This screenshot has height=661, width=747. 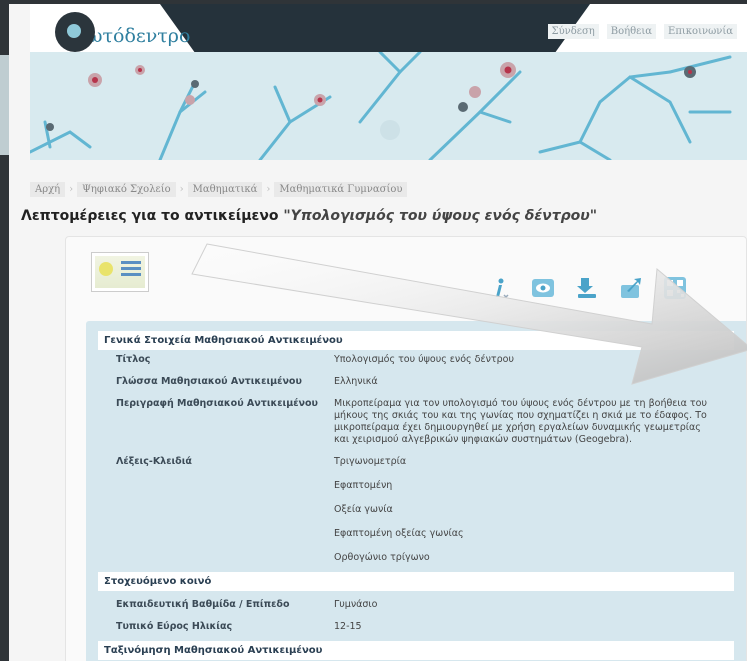 What do you see at coordinates (225, 189) in the screenshot?
I see `breadcrumb-mathematics: Μαθηματικά` at bounding box center [225, 189].